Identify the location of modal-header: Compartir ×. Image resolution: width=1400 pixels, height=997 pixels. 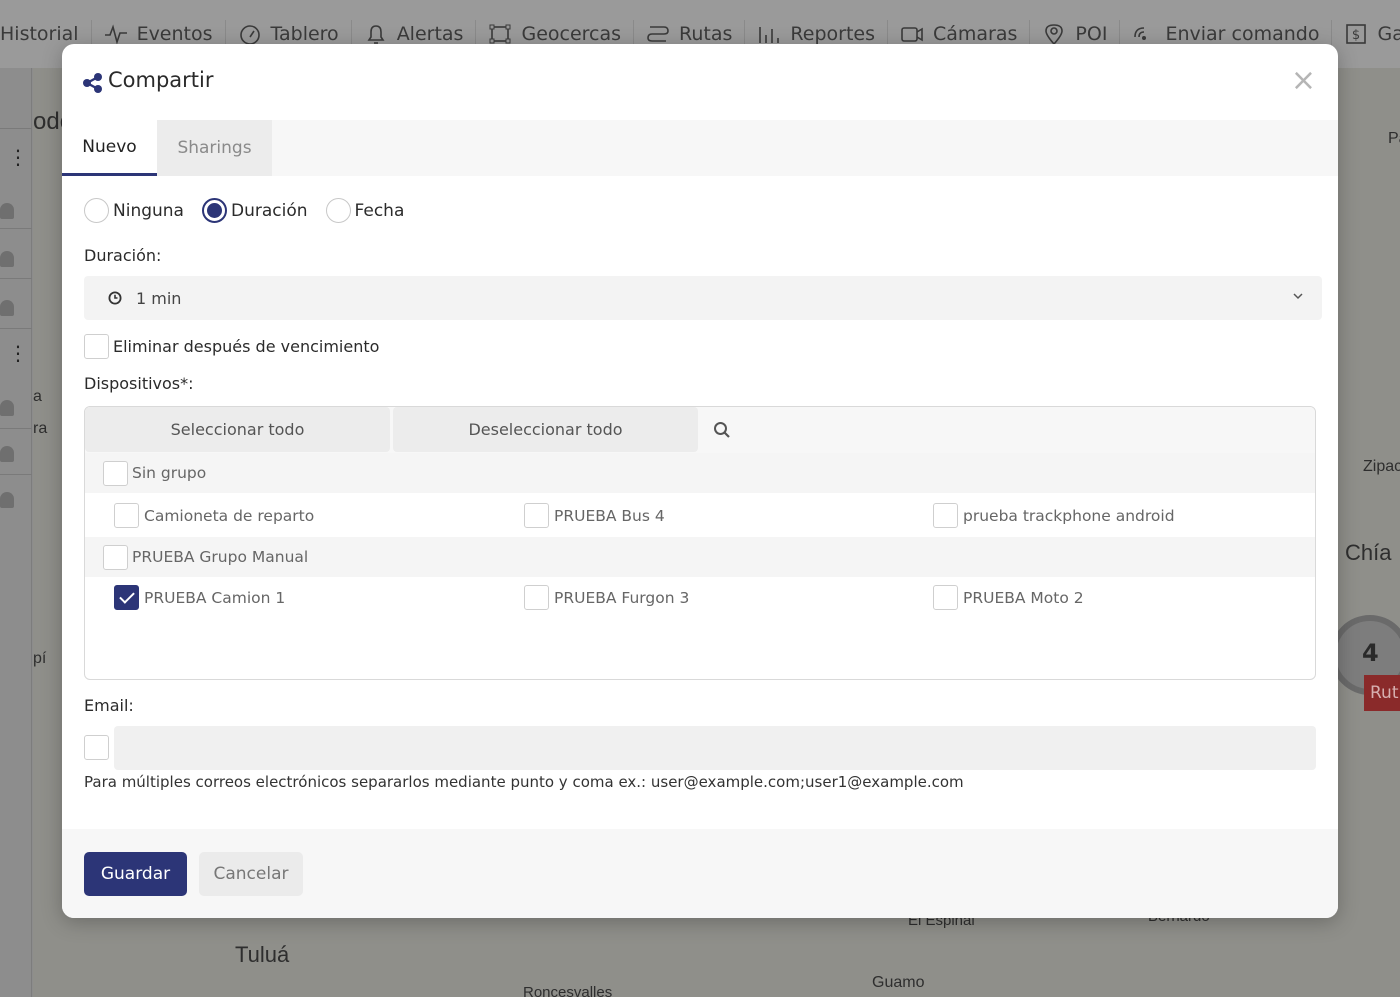
(700, 82).